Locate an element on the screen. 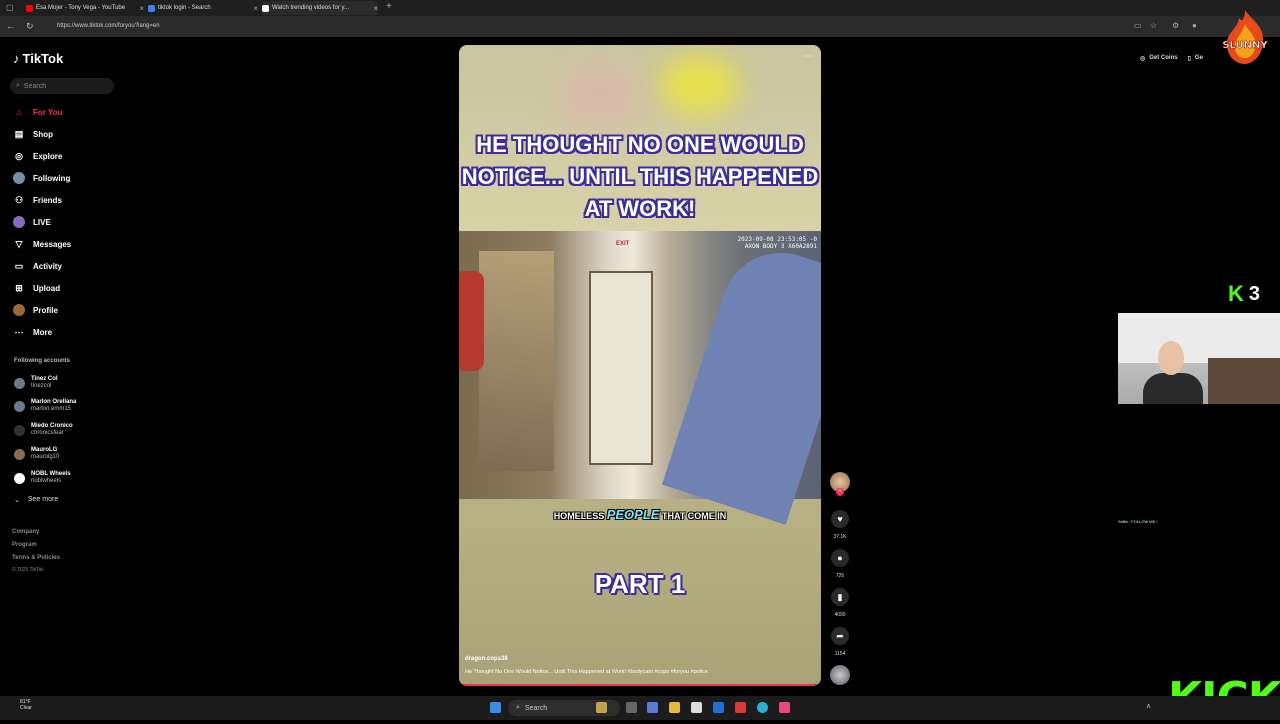 Image resolution: width=1280 pixels, height=724 pixels. slunny-logo: SLUNNY is located at coordinates (1245, 37).